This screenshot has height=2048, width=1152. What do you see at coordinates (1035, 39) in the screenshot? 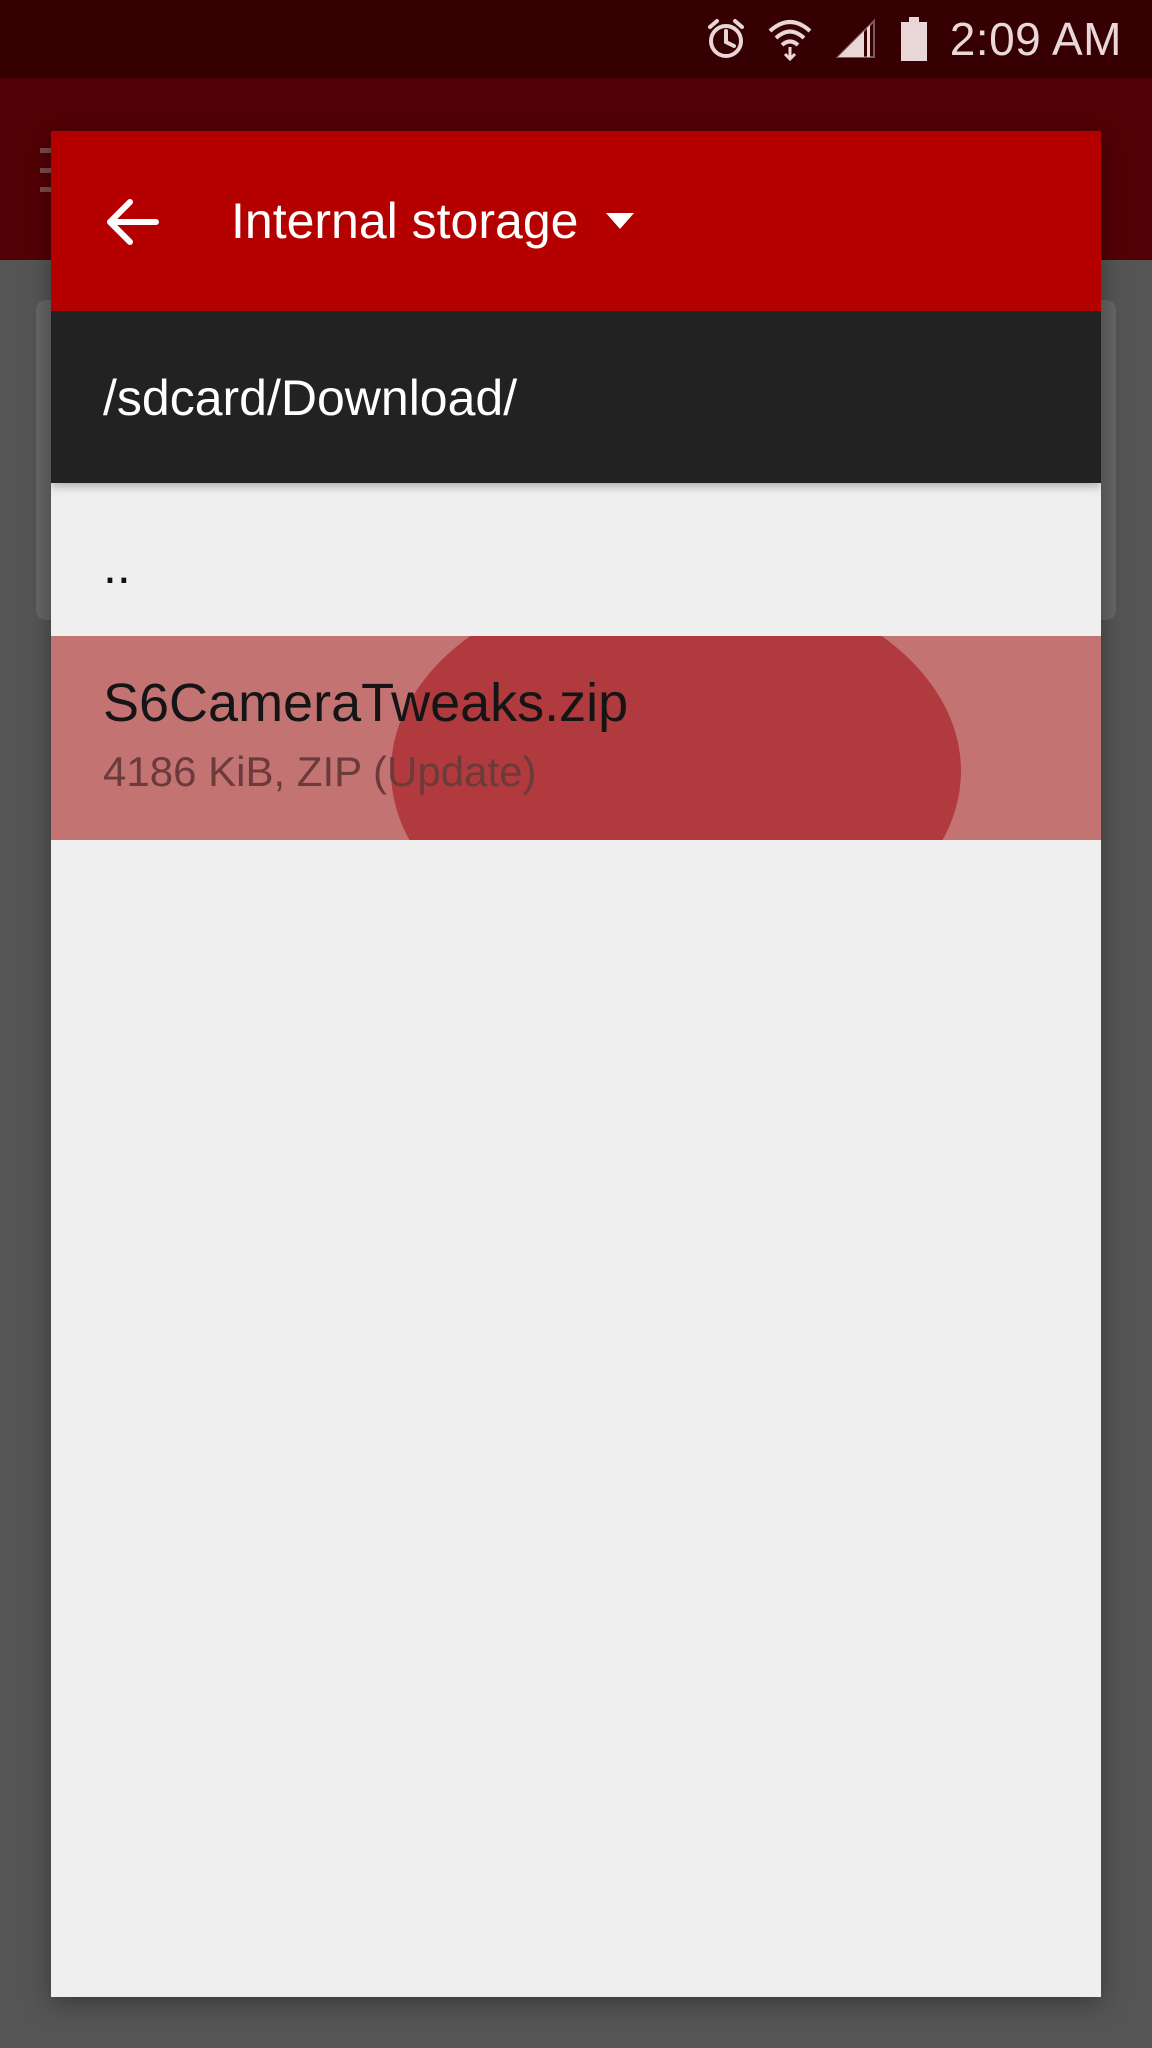
I see `status-time: 2:09 AM` at bounding box center [1035, 39].